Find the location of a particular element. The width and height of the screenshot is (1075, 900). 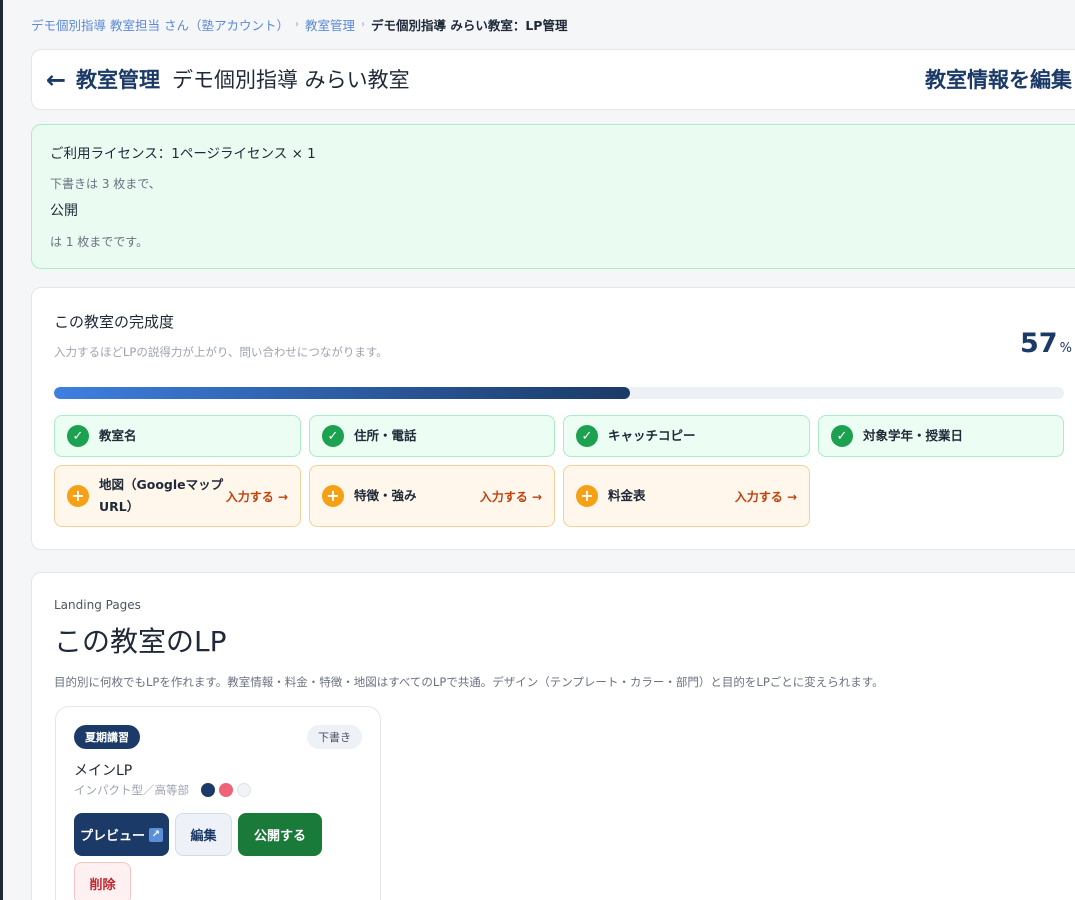

color-swatch-accent is located at coordinates (226, 790).